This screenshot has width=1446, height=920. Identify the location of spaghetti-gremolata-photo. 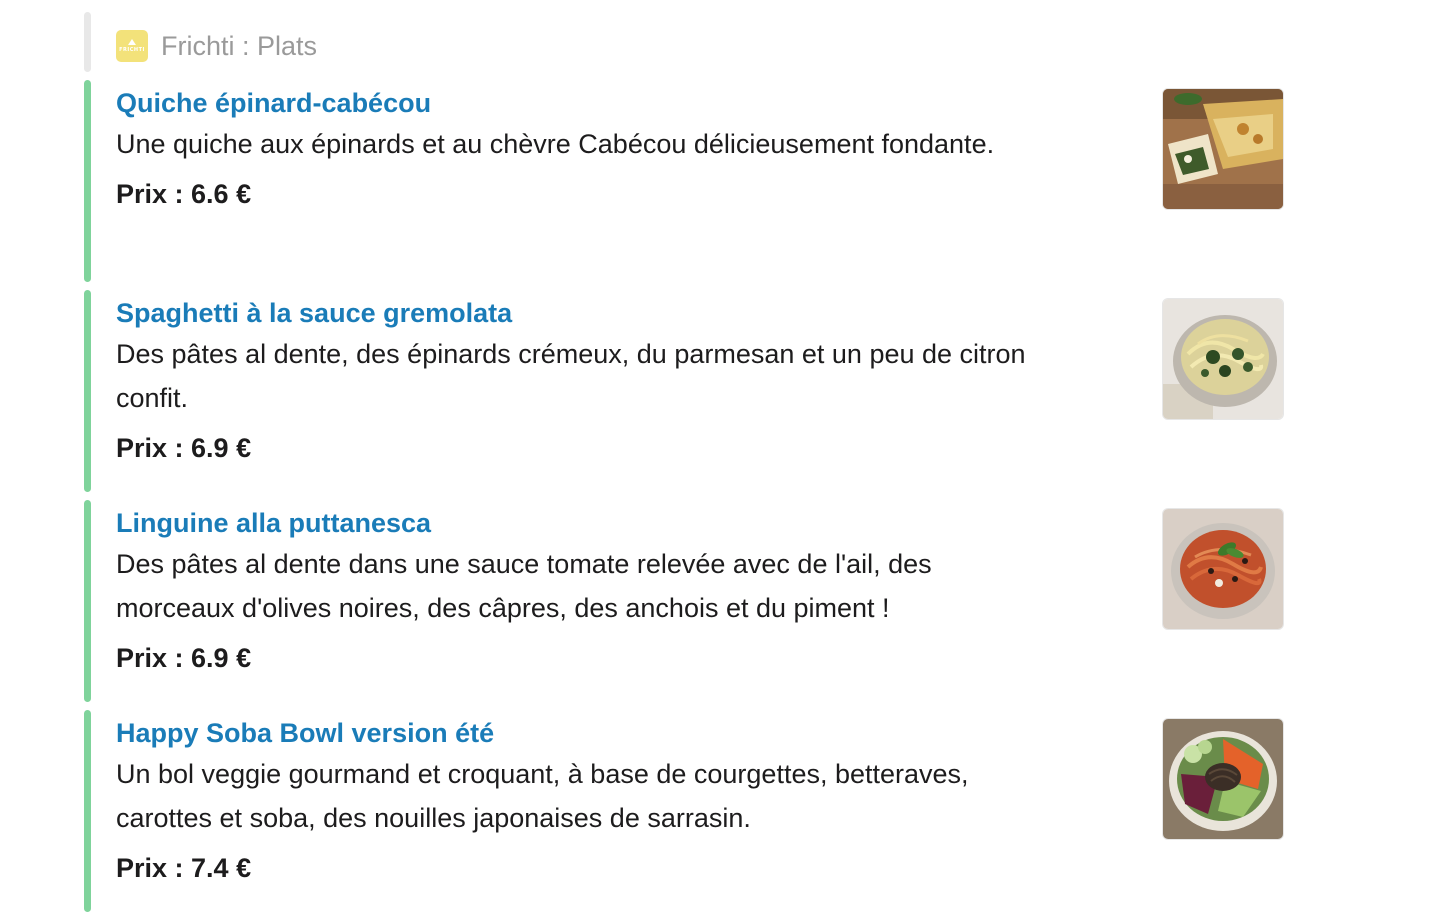
(1223, 359).